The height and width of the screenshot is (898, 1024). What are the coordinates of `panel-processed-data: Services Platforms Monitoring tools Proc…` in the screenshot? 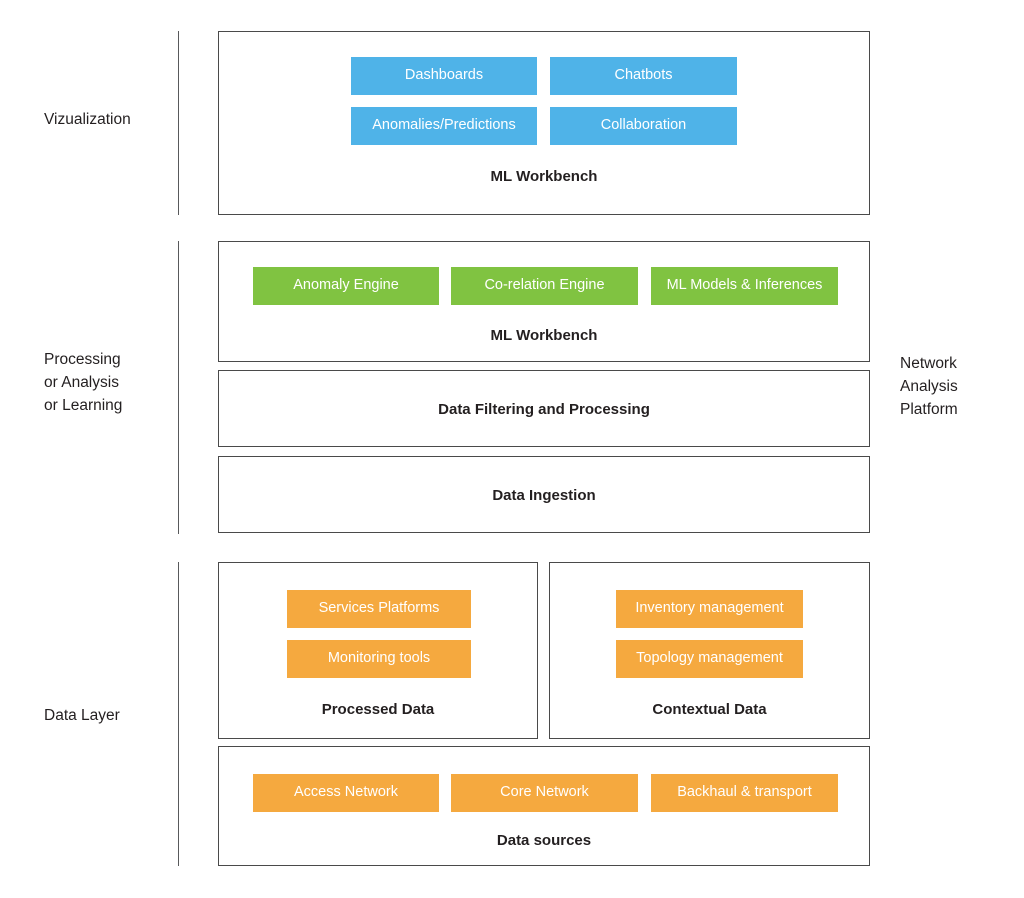 It's located at (378, 650).